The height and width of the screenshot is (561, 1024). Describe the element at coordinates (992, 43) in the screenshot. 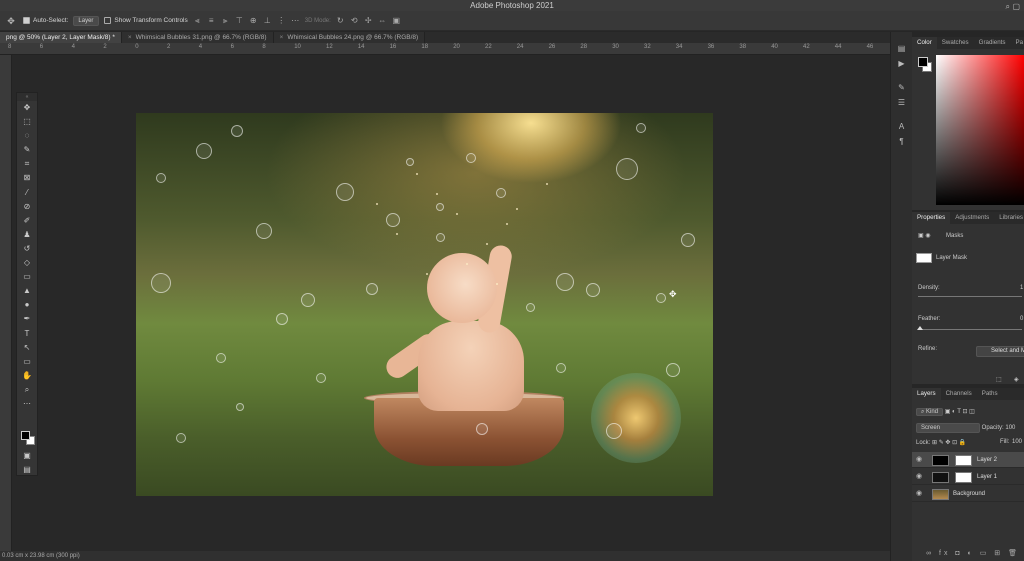

I see `tab-gradients: Gradients` at that location.